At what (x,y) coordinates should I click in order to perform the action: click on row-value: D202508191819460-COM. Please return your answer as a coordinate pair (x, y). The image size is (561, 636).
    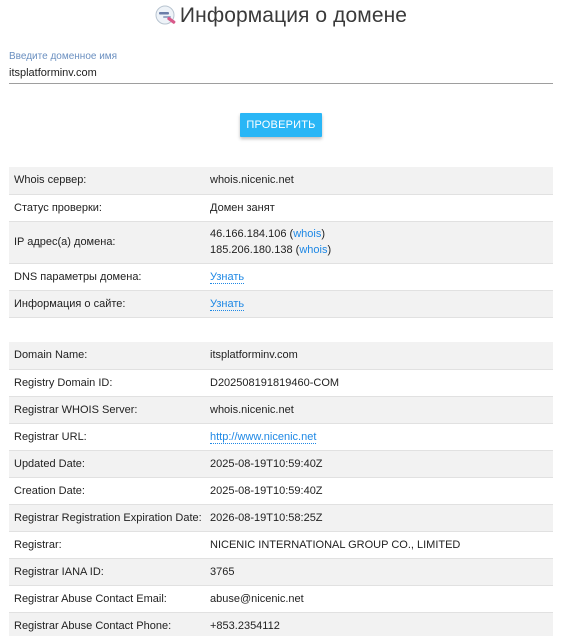
    Looking at the image, I should click on (381, 383).